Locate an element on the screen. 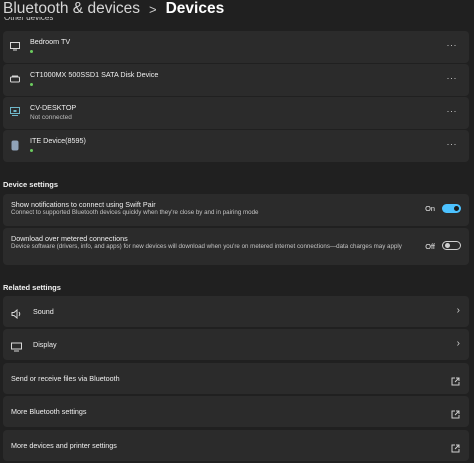  device-name: CV-DESKTOP is located at coordinates (53, 107).